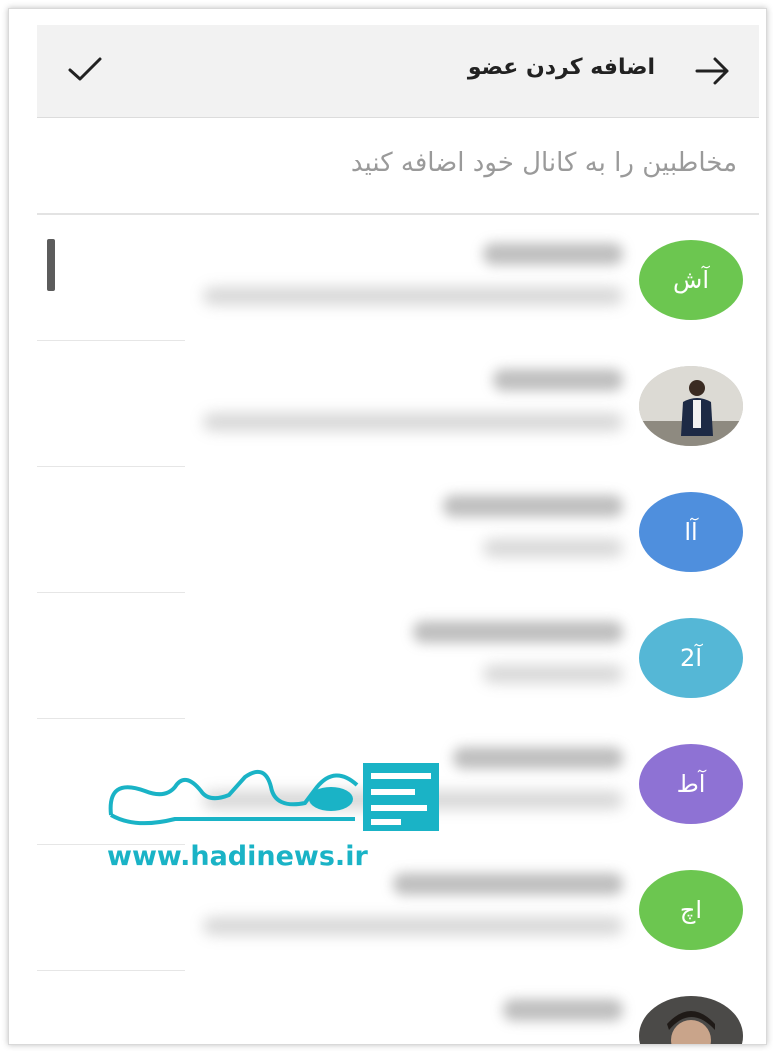 This screenshot has height=1051, width=773. Describe the element at coordinates (691, 658) in the screenshot. I see `avatar: آ2` at that location.